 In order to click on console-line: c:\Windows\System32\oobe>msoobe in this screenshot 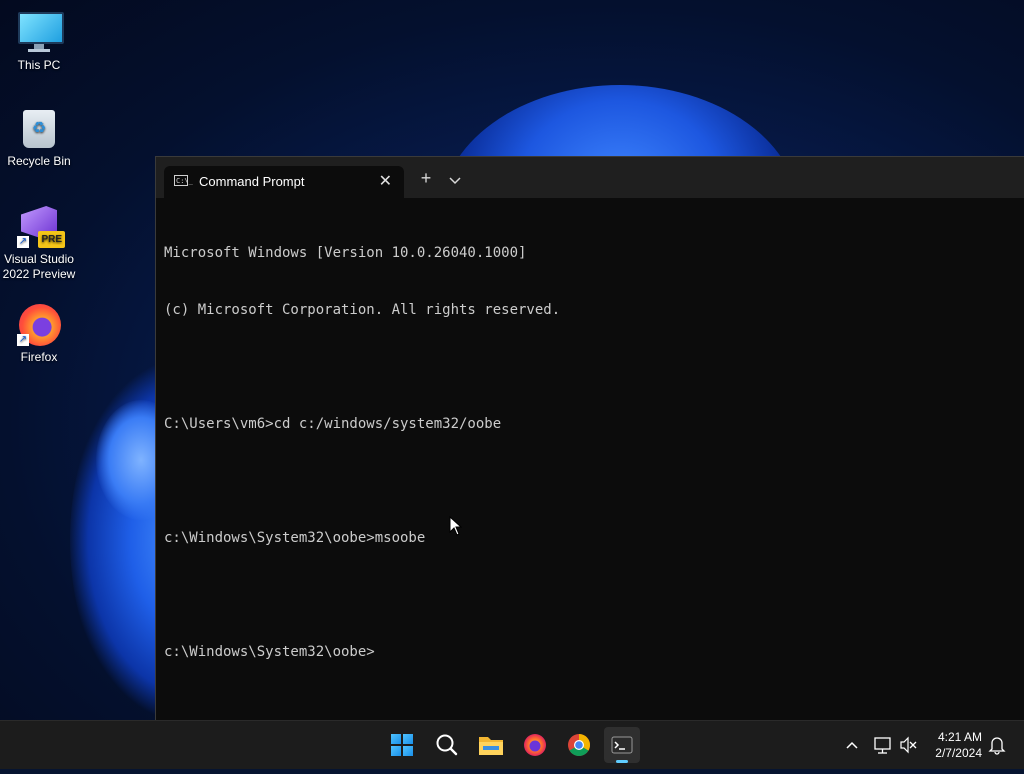, I will do `click(295, 538)`.